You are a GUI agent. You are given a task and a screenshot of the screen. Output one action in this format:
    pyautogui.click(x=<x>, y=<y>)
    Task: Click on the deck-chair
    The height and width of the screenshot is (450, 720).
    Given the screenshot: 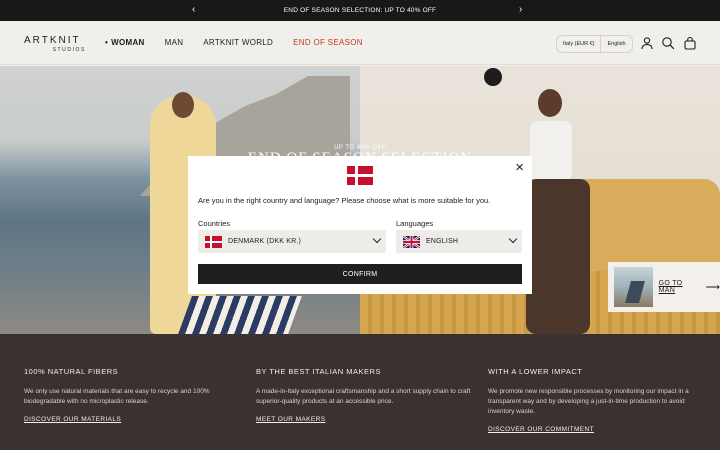 What is the action you would take?
    pyautogui.click(x=240, y=315)
    